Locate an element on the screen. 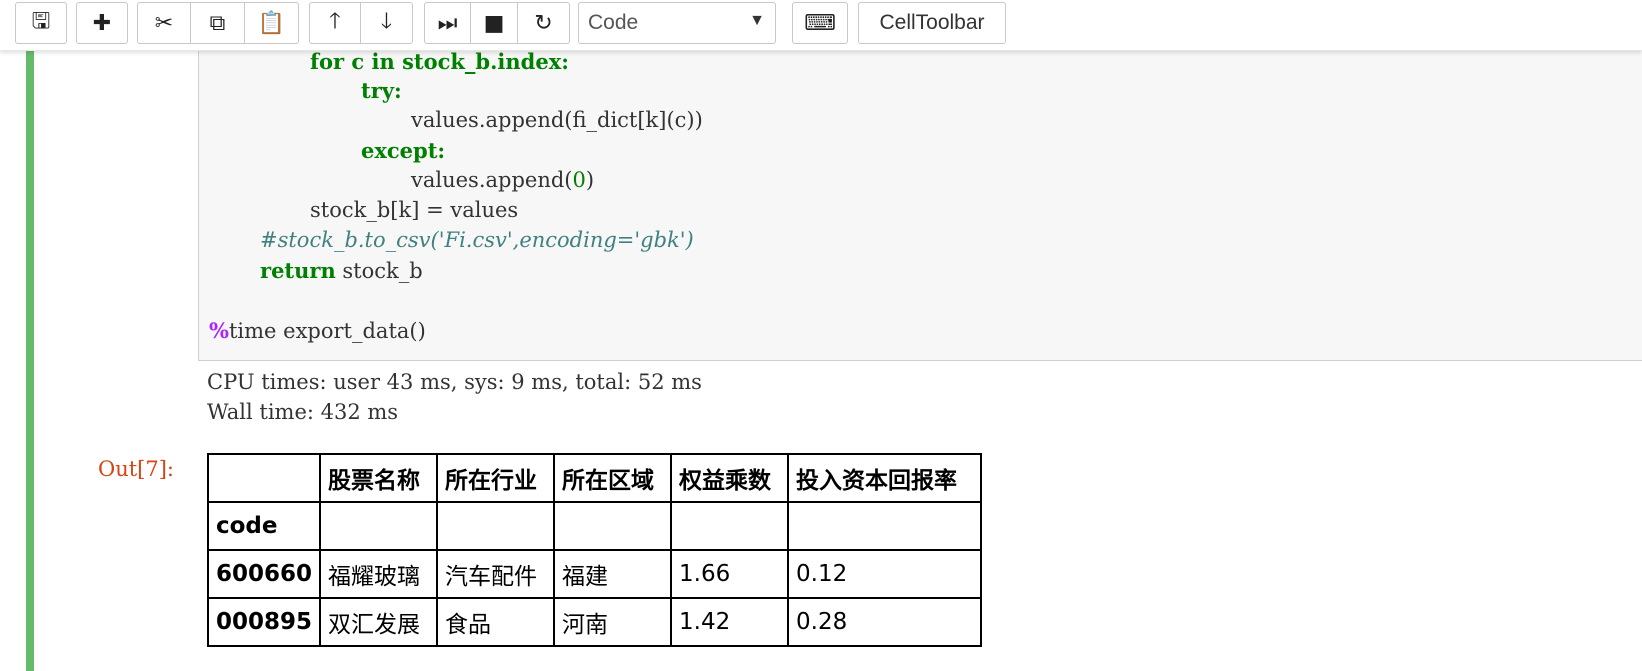  code-line: values.append(fi_dict[k](c)) is located at coordinates (557, 120).